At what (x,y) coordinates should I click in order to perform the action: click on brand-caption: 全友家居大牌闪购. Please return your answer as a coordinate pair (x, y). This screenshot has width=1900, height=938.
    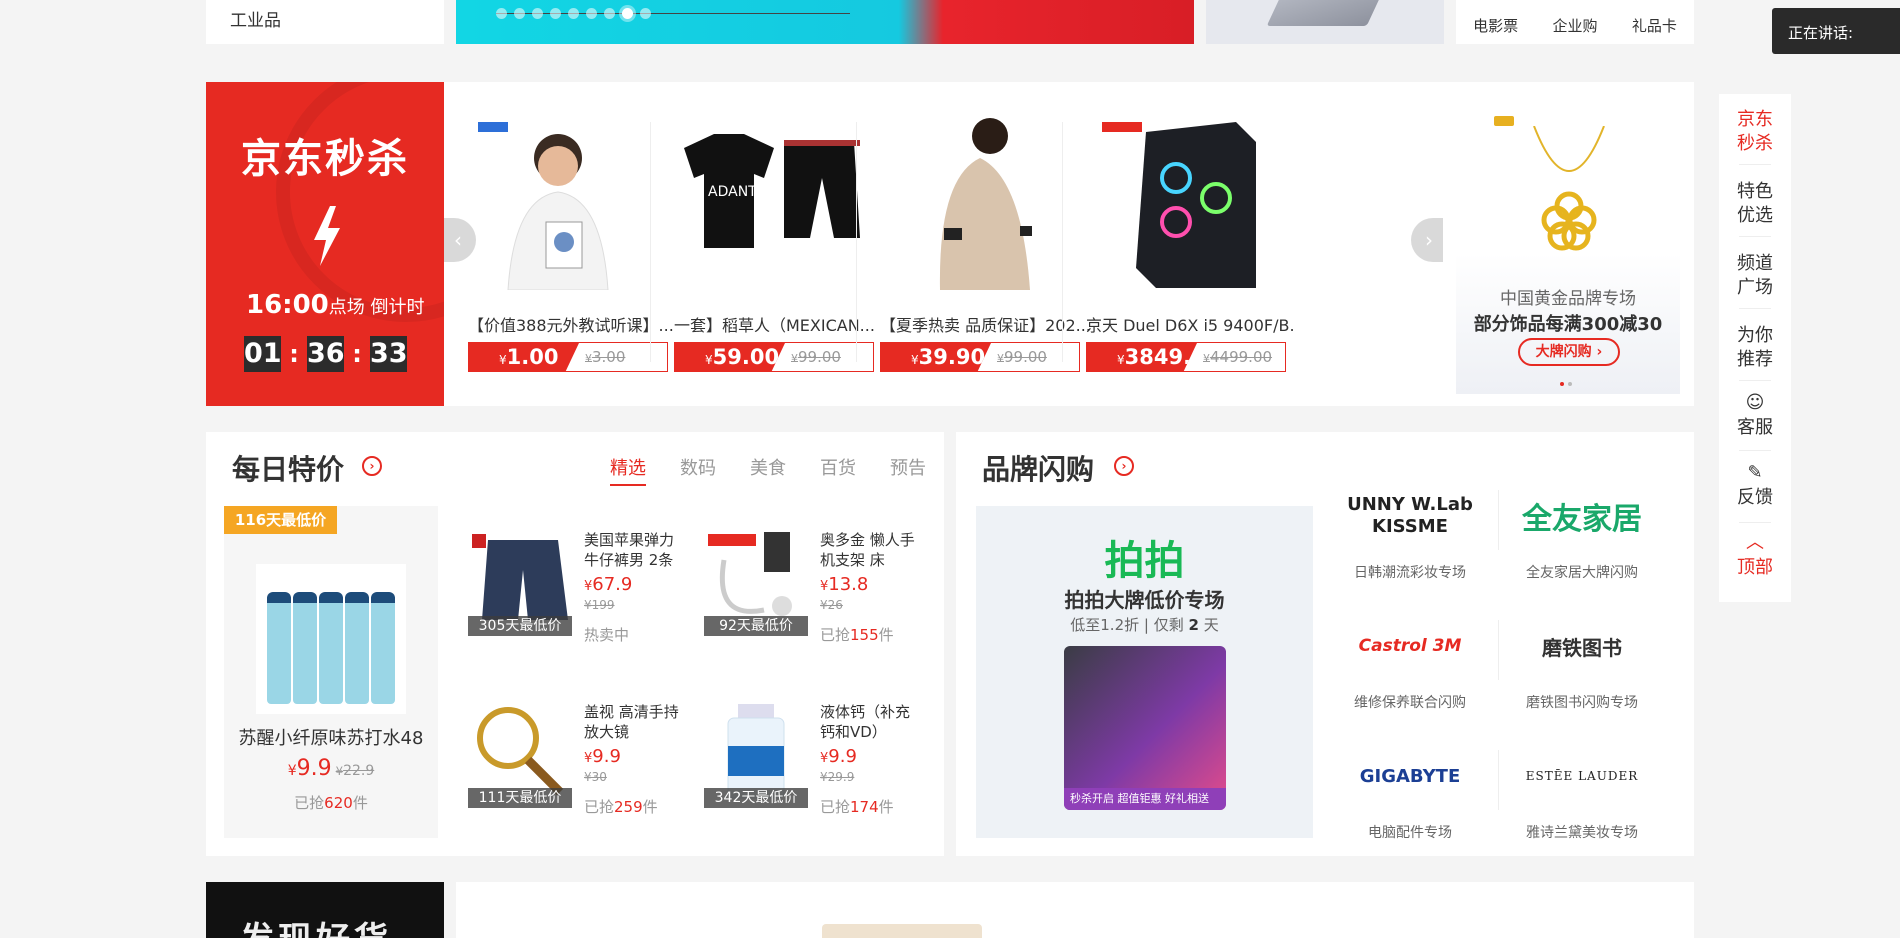
    Looking at the image, I should click on (1582, 573).